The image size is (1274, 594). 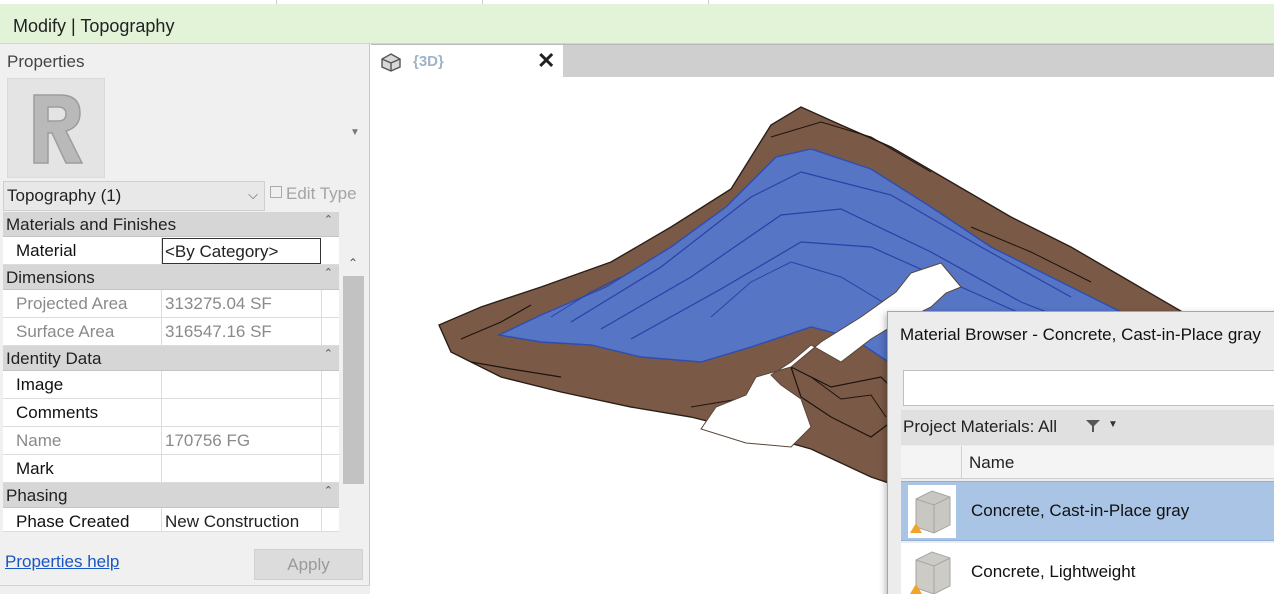 What do you see at coordinates (185, 589) in the screenshot?
I see `palette-bottom-edge` at bounding box center [185, 589].